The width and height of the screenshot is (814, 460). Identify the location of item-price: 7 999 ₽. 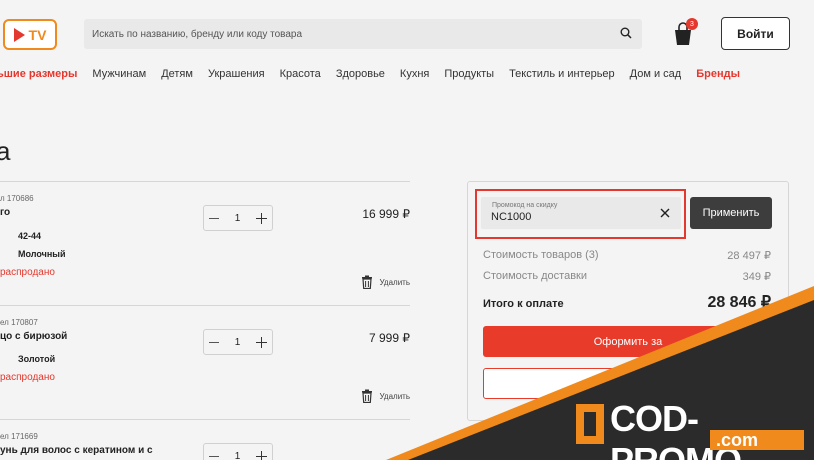
(389, 338).